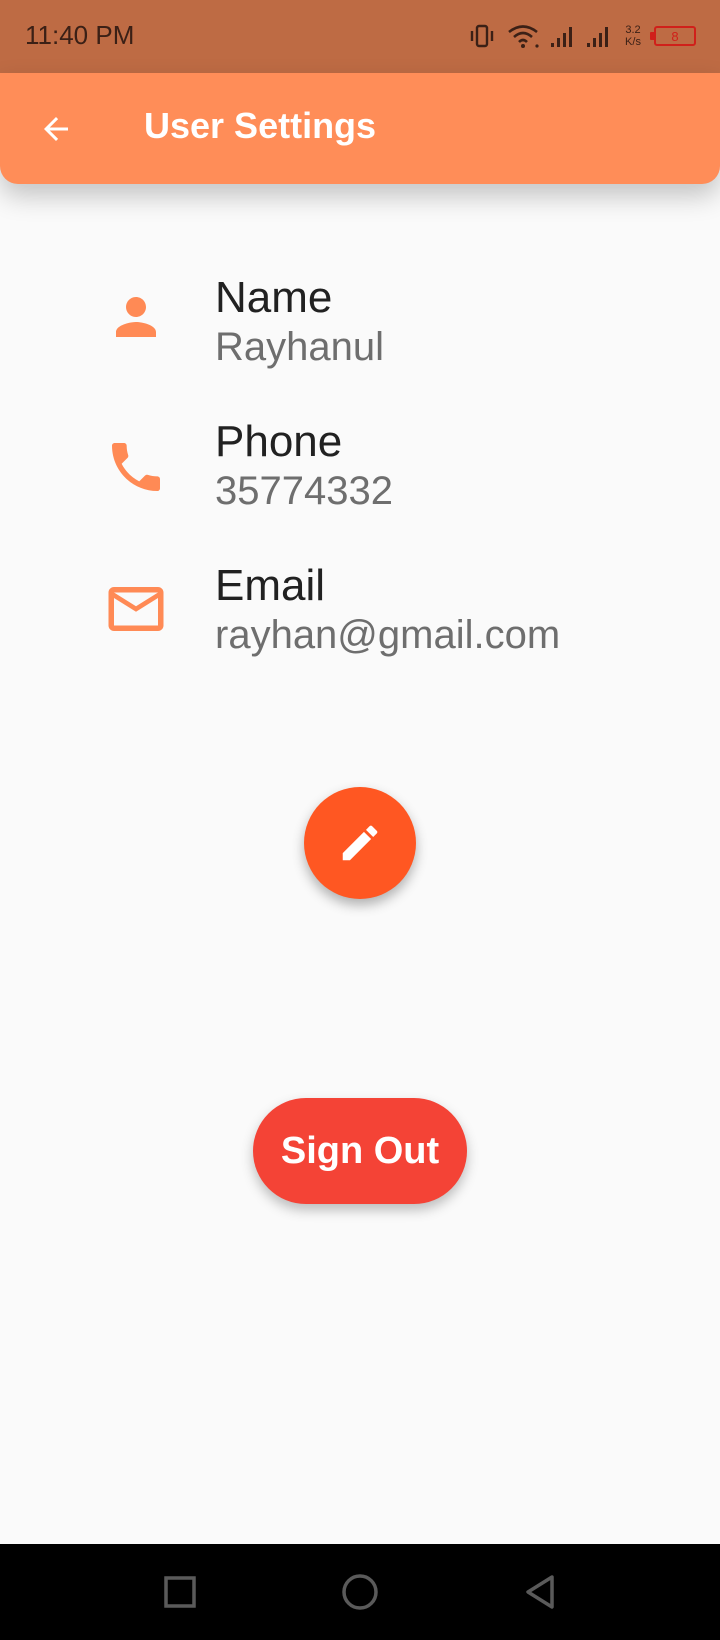 The image size is (720, 1640). What do you see at coordinates (523, 36) in the screenshot?
I see `wifi-icon` at bounding box center [523, 36].